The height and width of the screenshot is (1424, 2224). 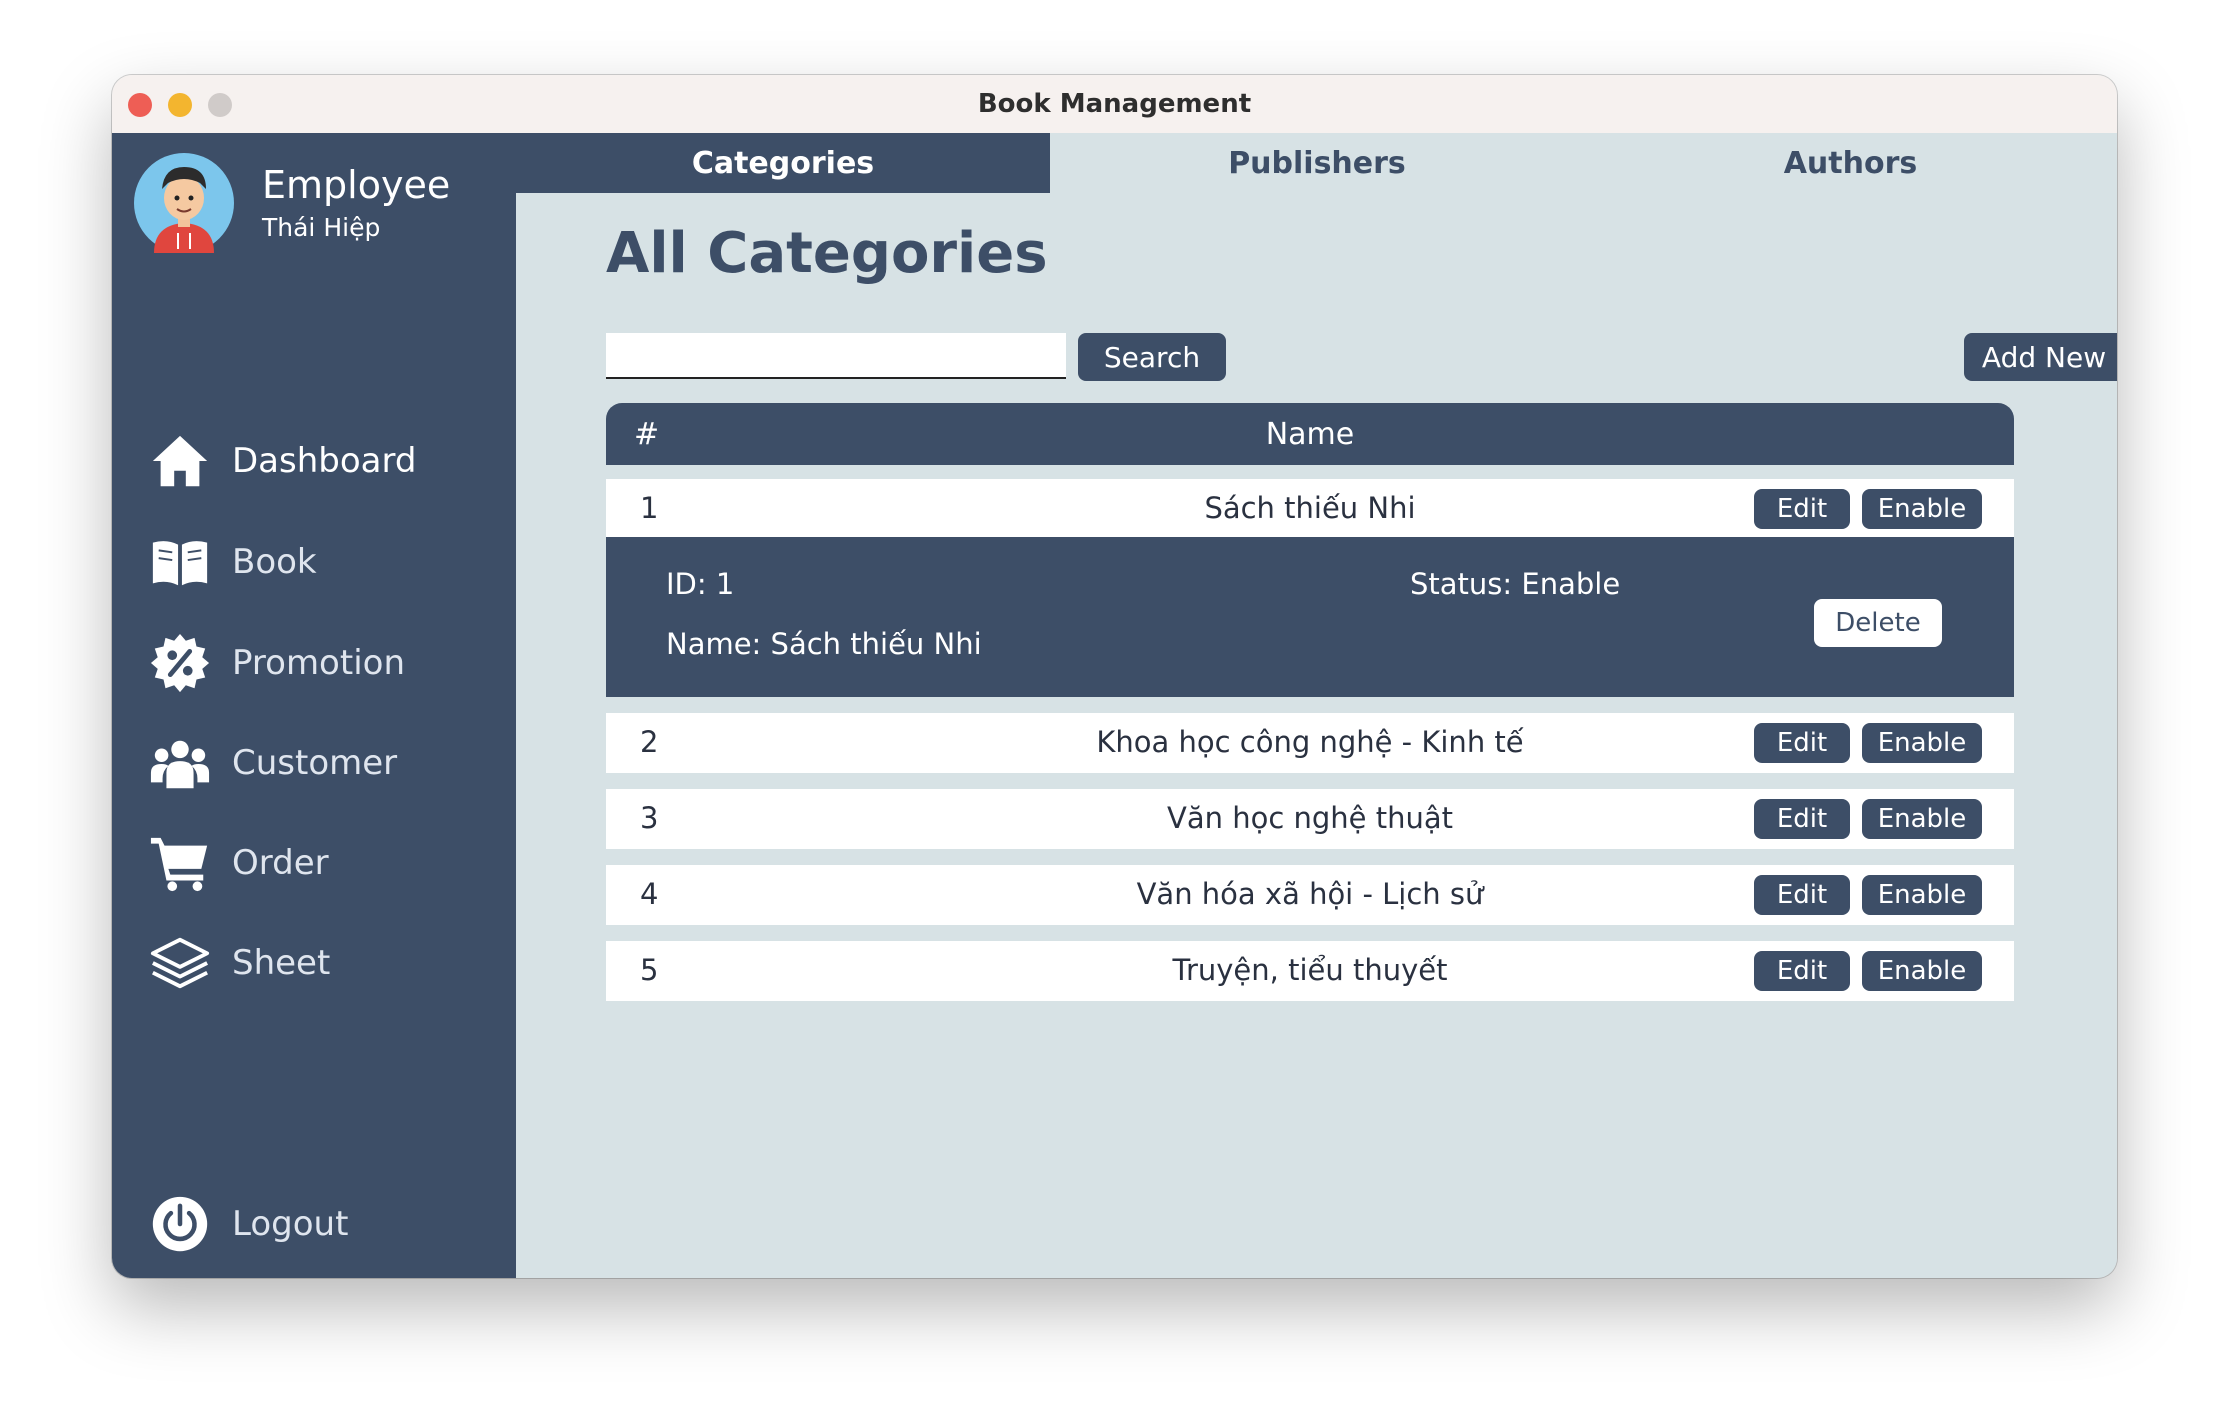 I want to click on avatar, so click(x=184, y=203).